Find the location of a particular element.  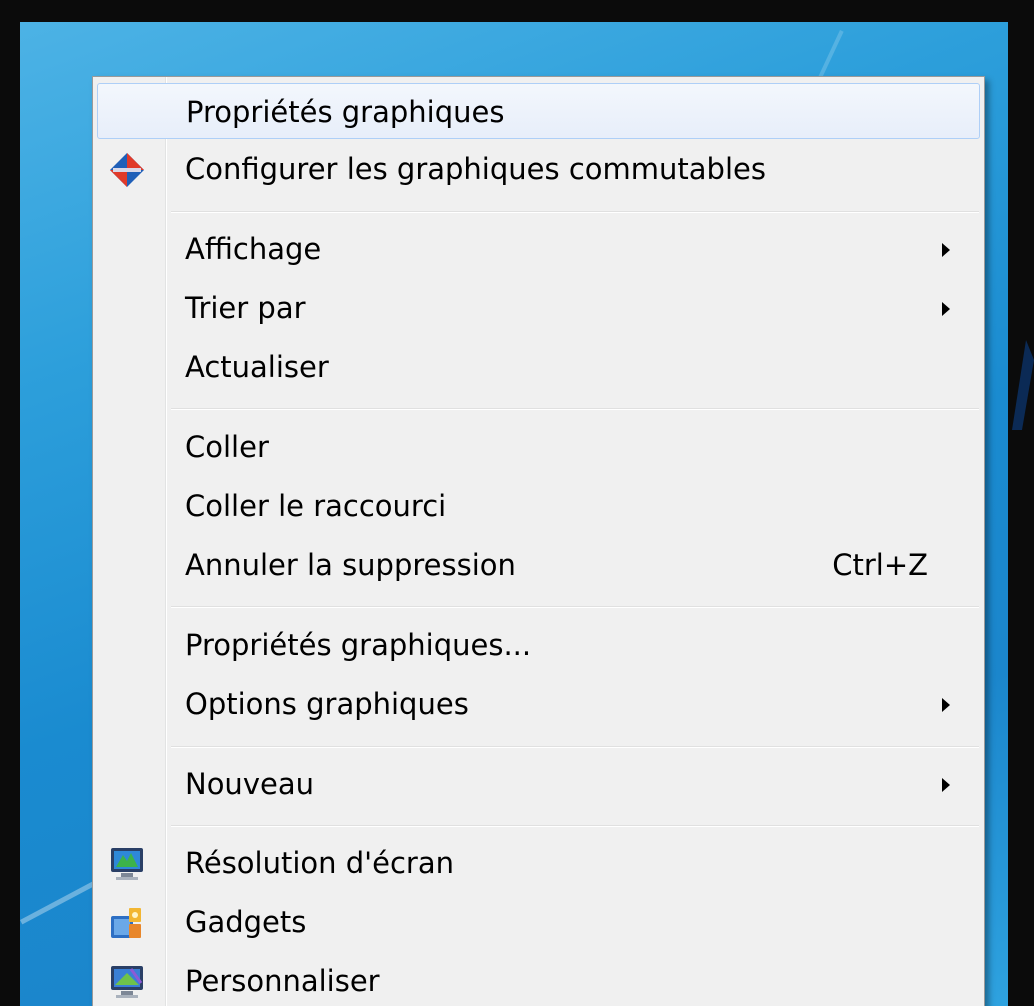

menu-item-label: Propriétés graphiques is located at coordinates (345, 112).